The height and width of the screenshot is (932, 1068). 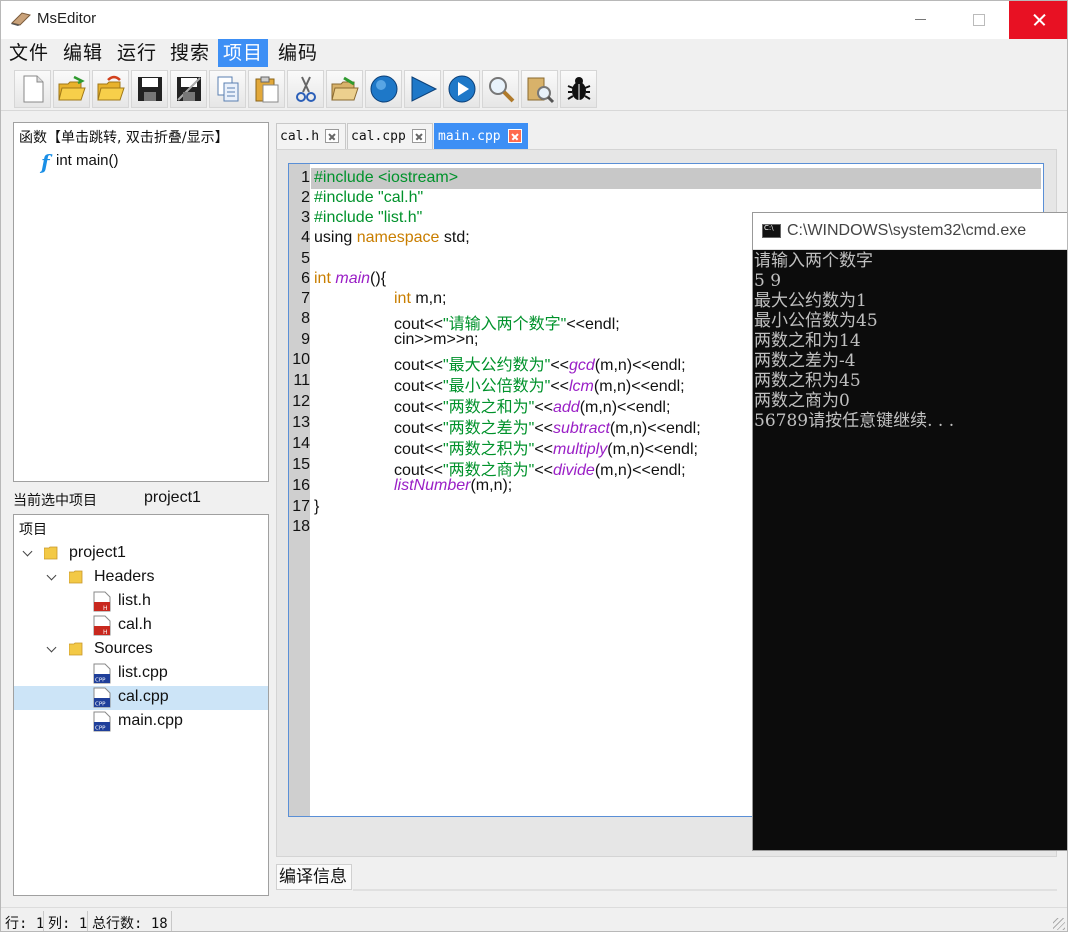 What do you see at coordinates (390, 136) in the screenshot?
I see `tab-cal-cpp: cal.cpp` at bounding box center [390, 136].